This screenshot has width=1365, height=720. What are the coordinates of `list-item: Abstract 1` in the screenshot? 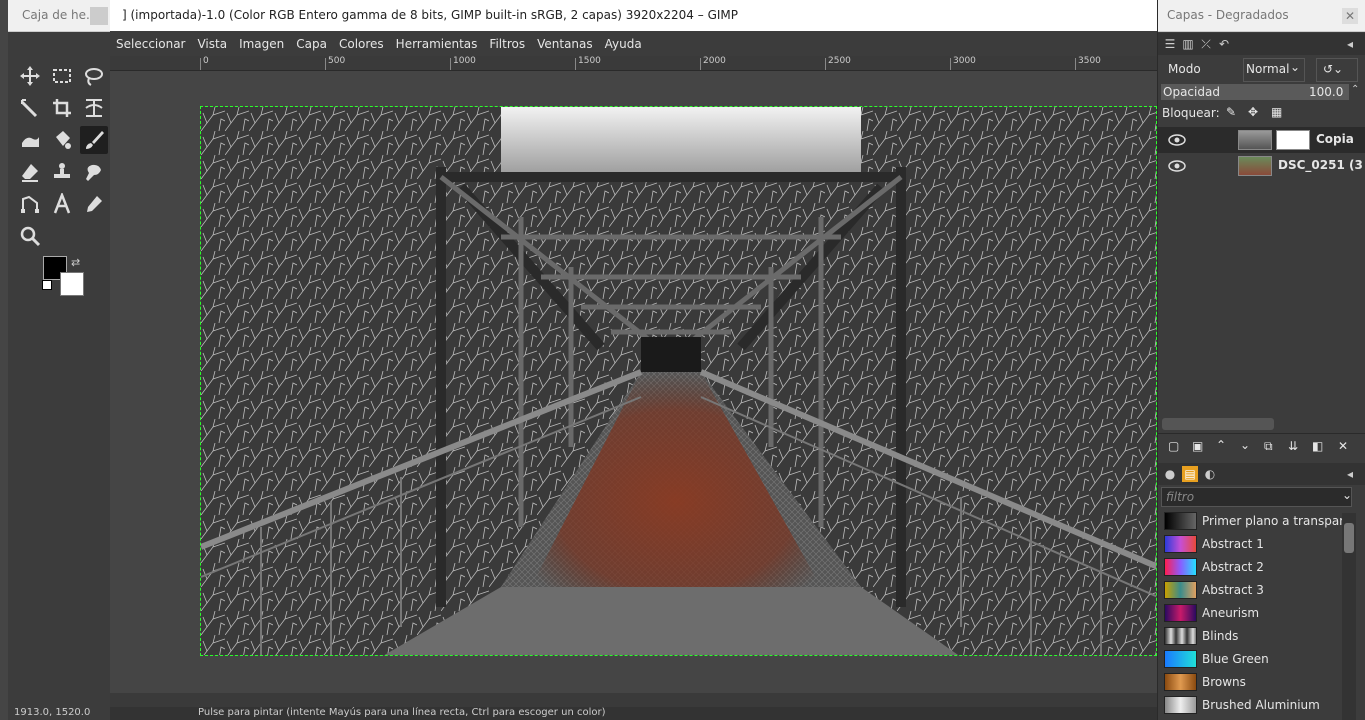 It's located at (1250, 544).